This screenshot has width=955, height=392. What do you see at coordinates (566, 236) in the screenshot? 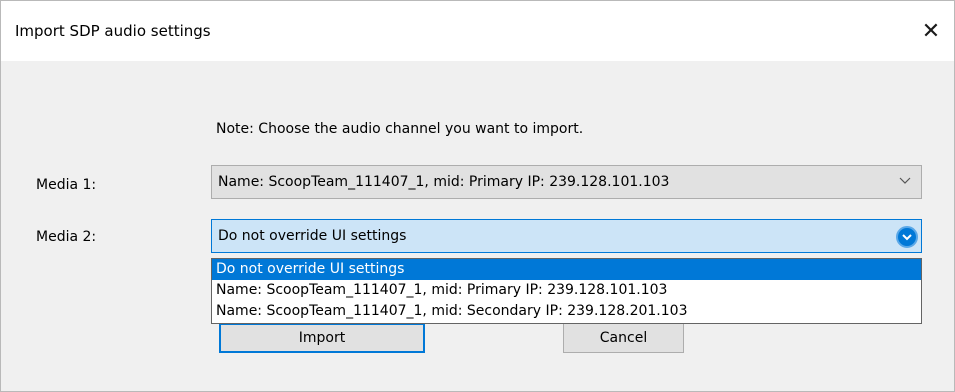
I see `media2-combobox: Do not override UI settings` at bounding box center [566, 236].